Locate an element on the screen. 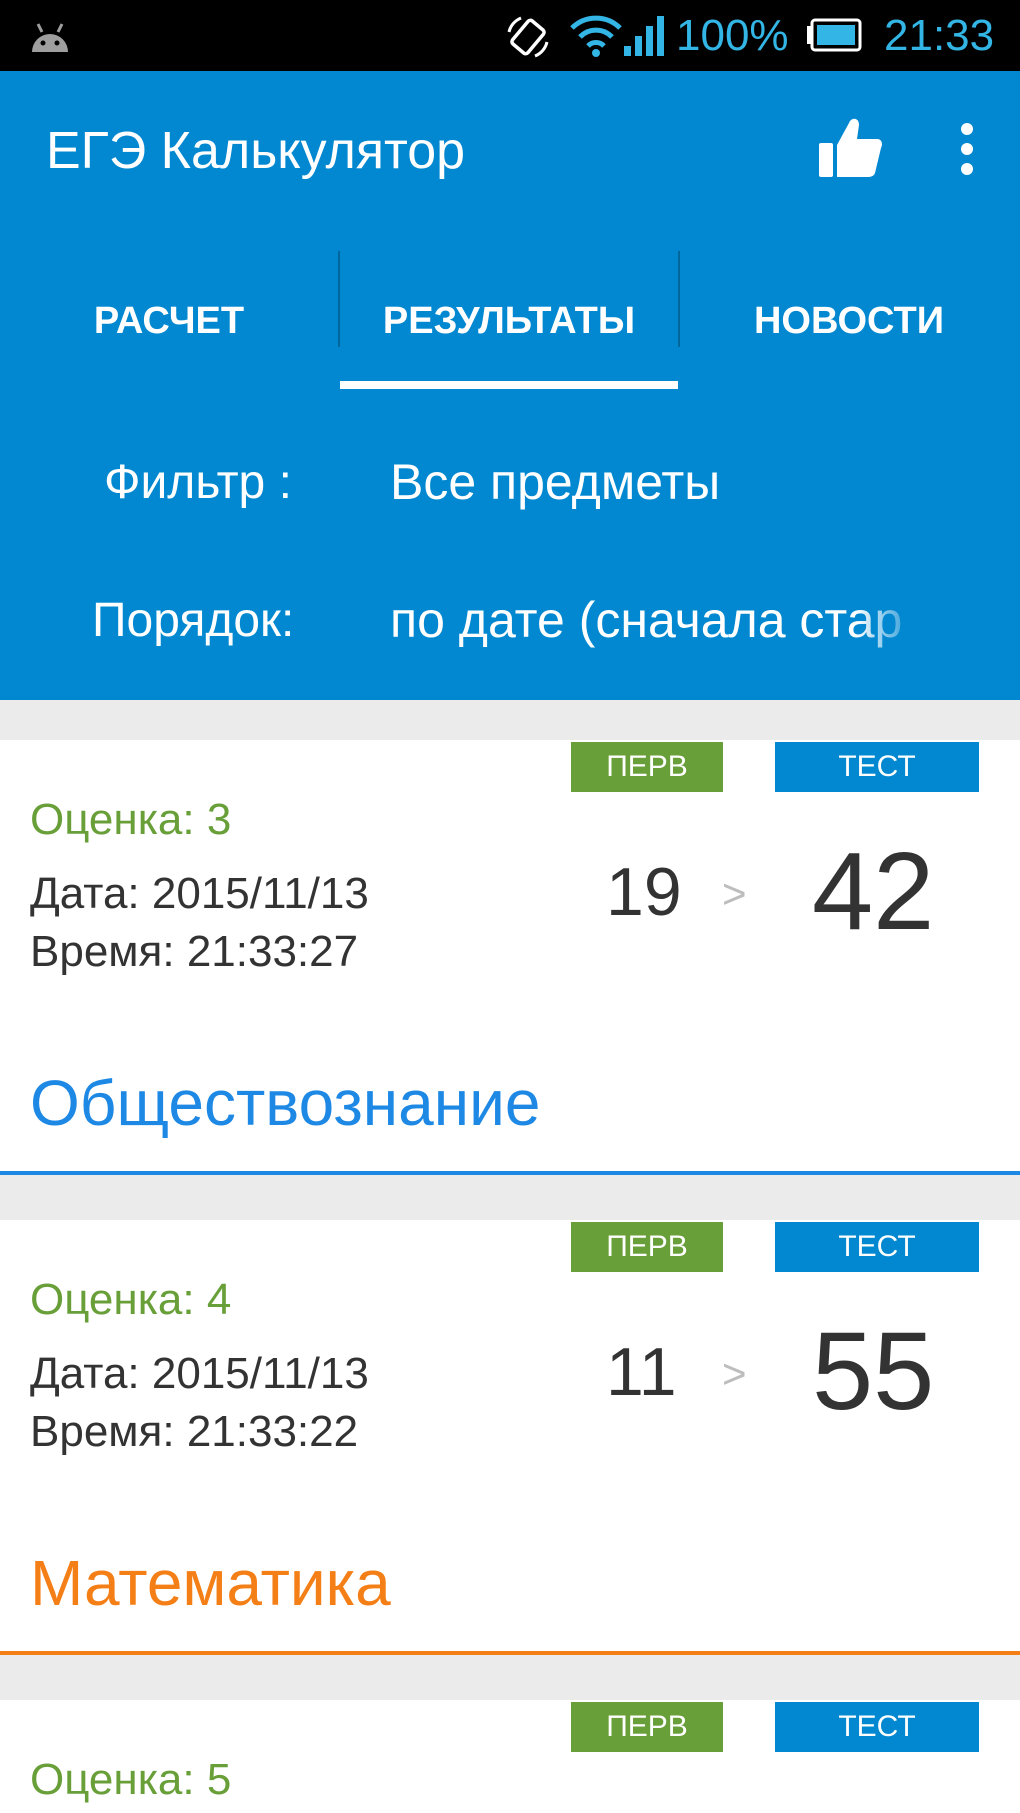  battery-percent: 100% is located at coordinates (732, 35).